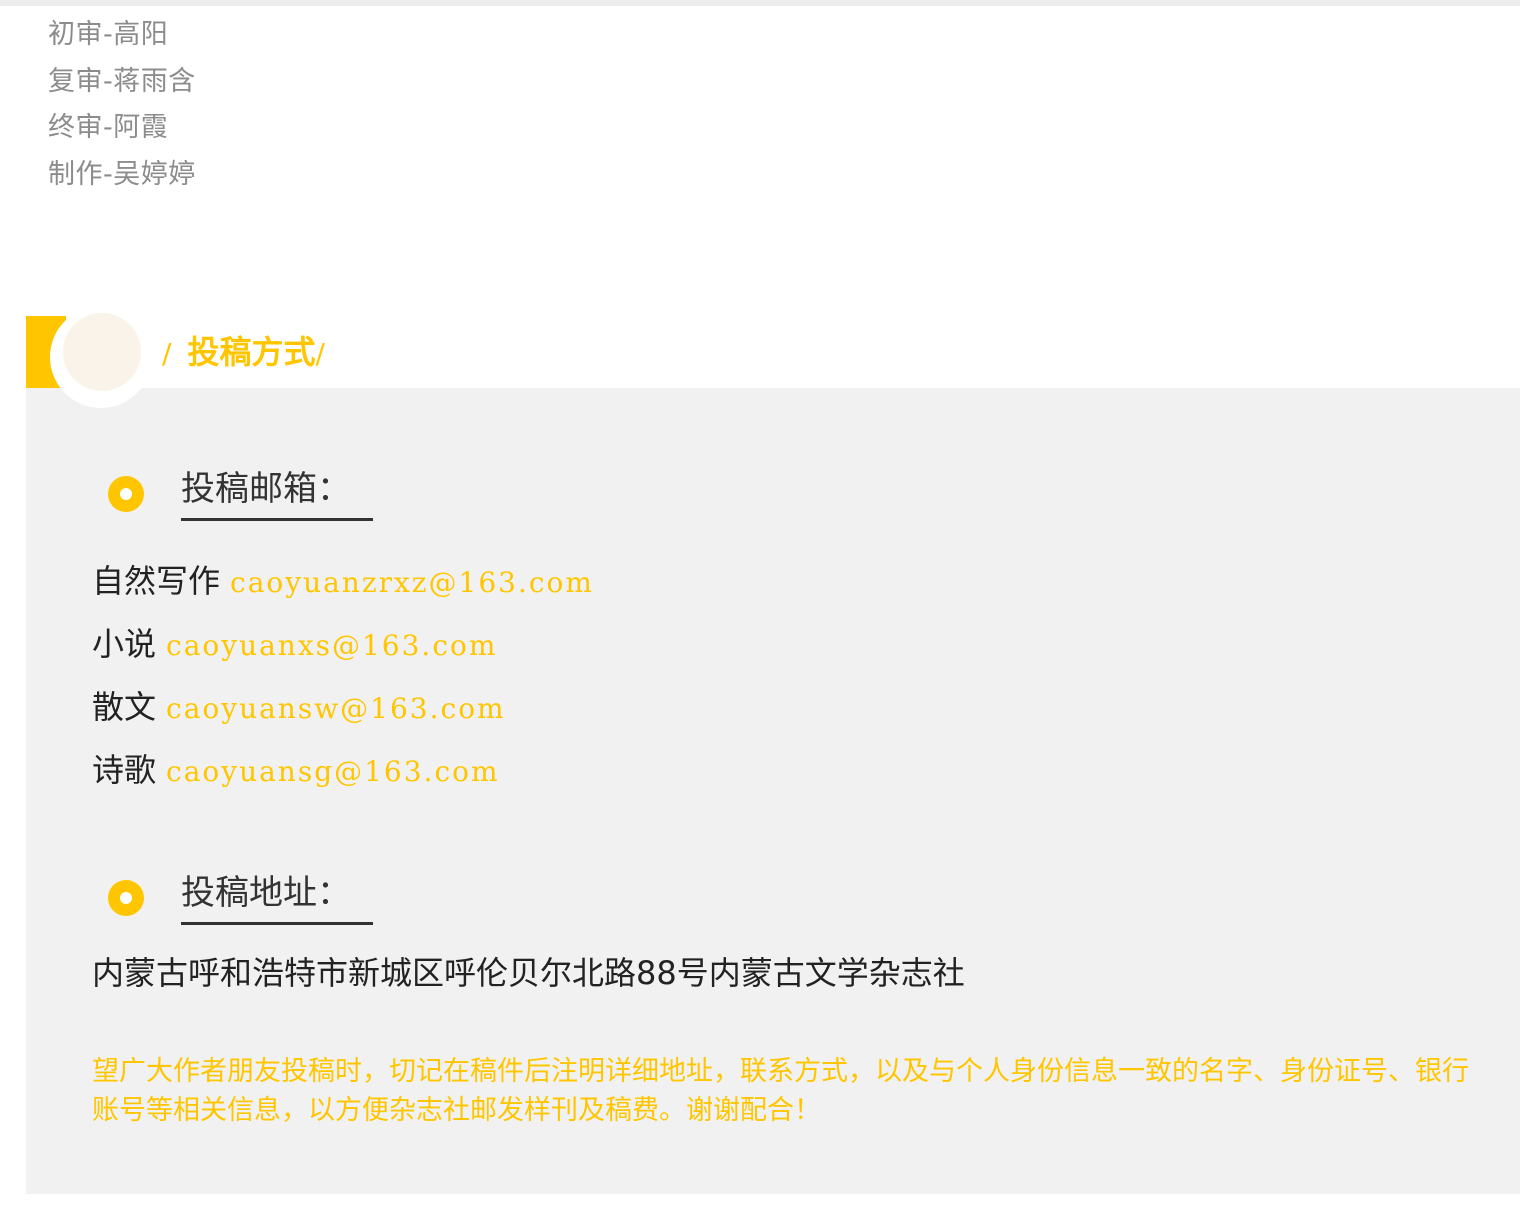 This screenshot has width=1520, height=1206. What do you see at coordinates (320, 353) in the screenshot?
I see `title-slash-right: /` at bounding box center [320, 353].